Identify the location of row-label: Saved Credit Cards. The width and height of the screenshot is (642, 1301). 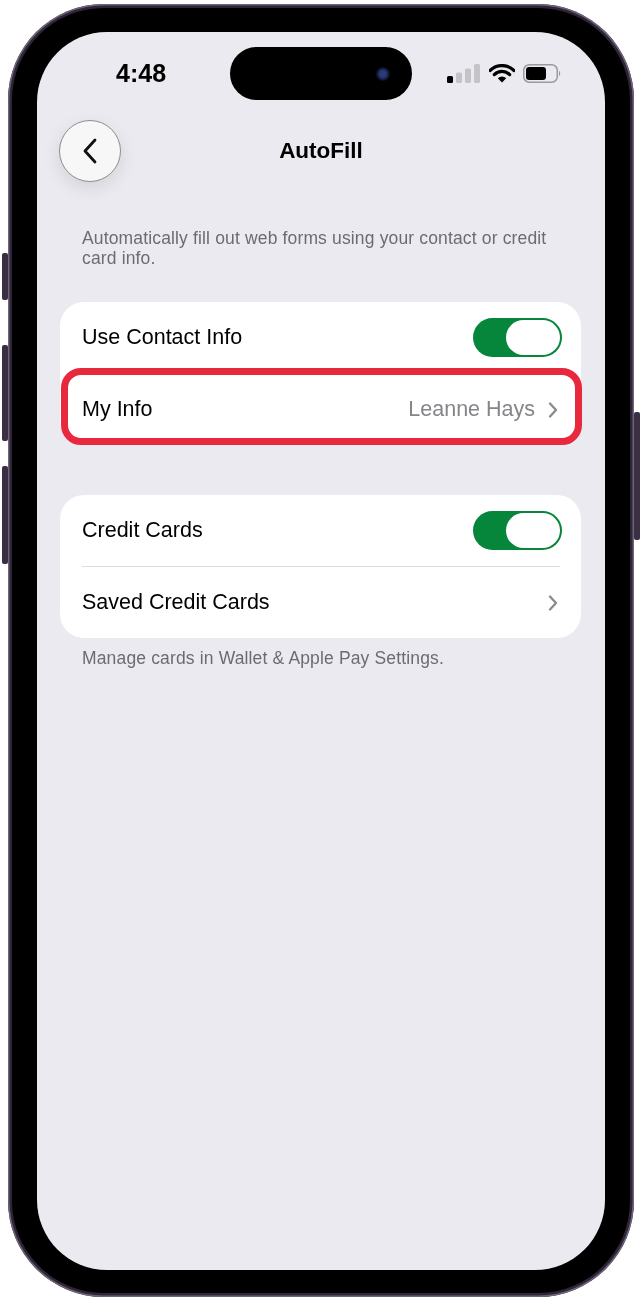
(176, 602).